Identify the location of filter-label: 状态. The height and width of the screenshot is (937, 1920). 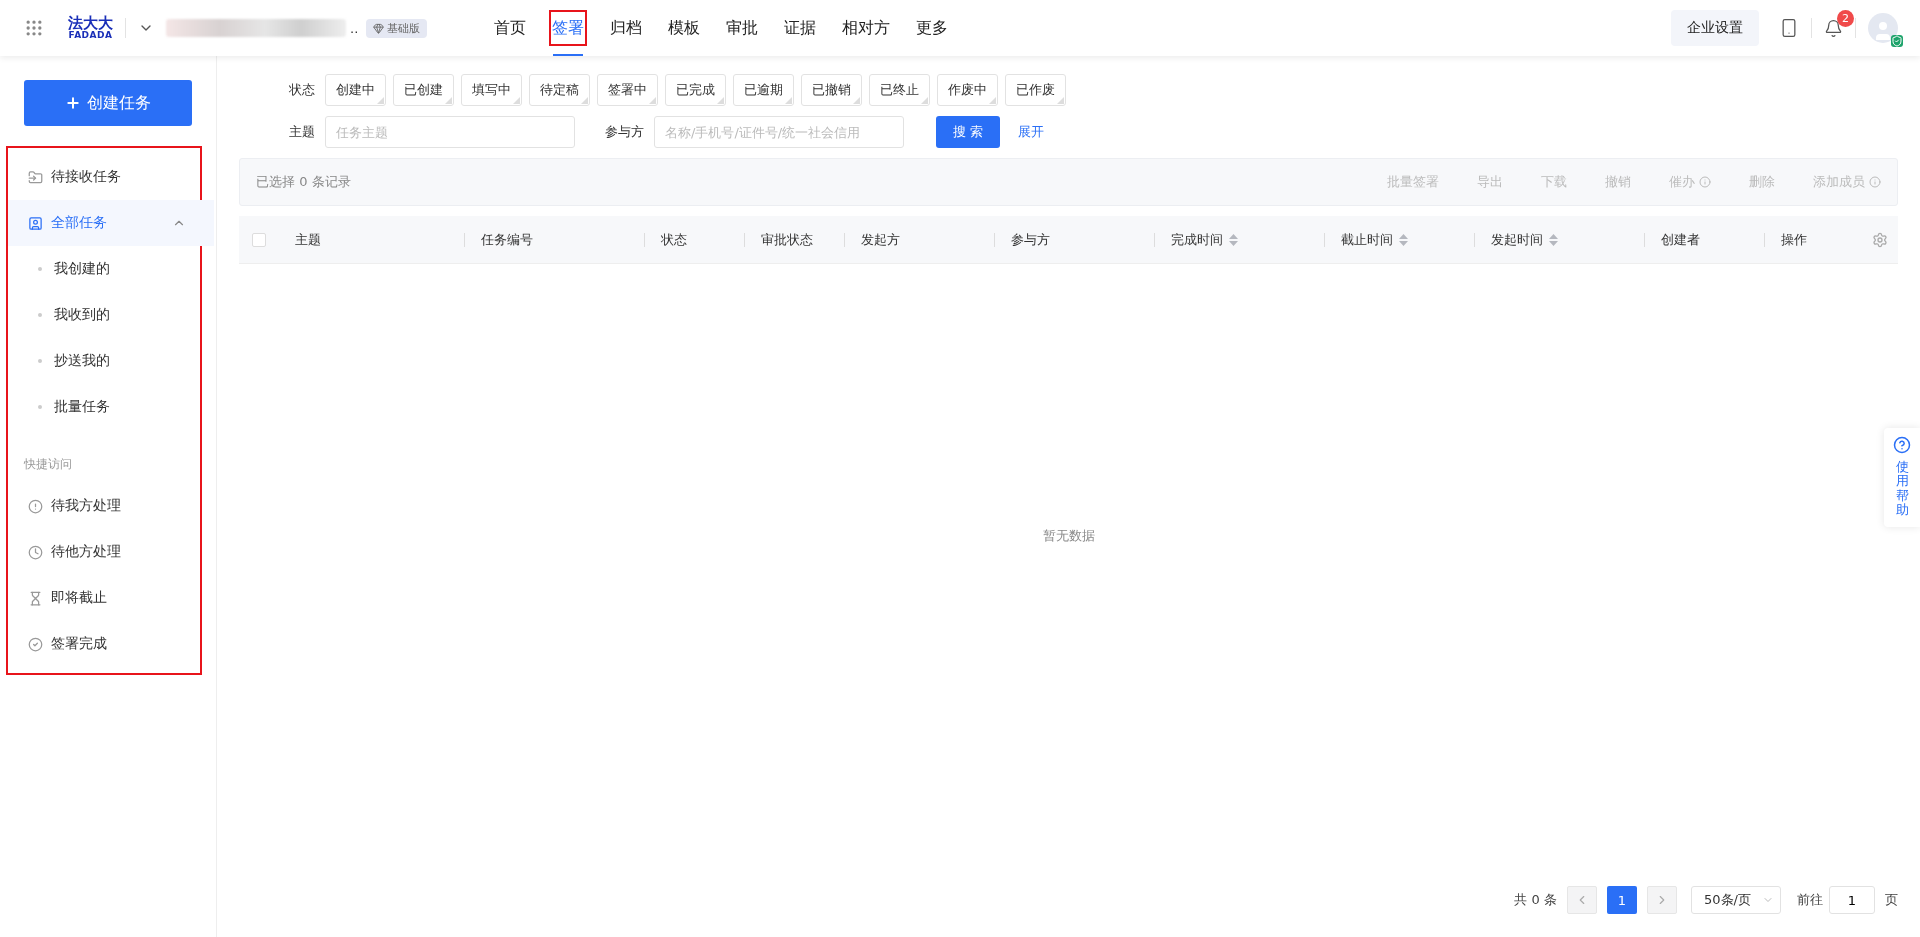
(302, 90).